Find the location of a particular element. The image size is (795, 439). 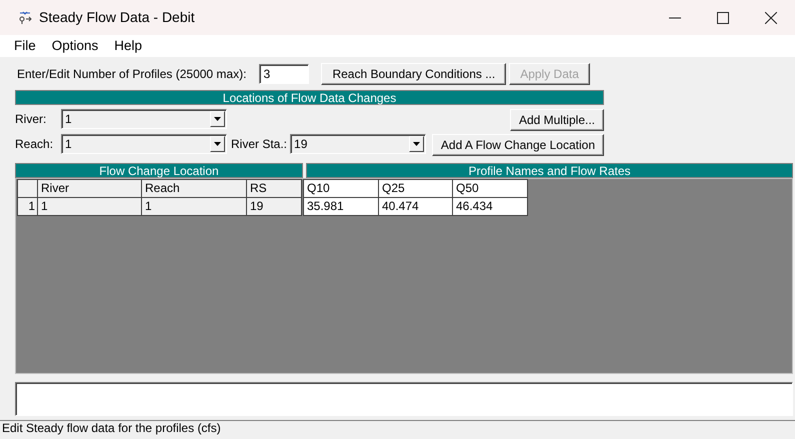

minimize-icon is located at coordinates (675, 17).